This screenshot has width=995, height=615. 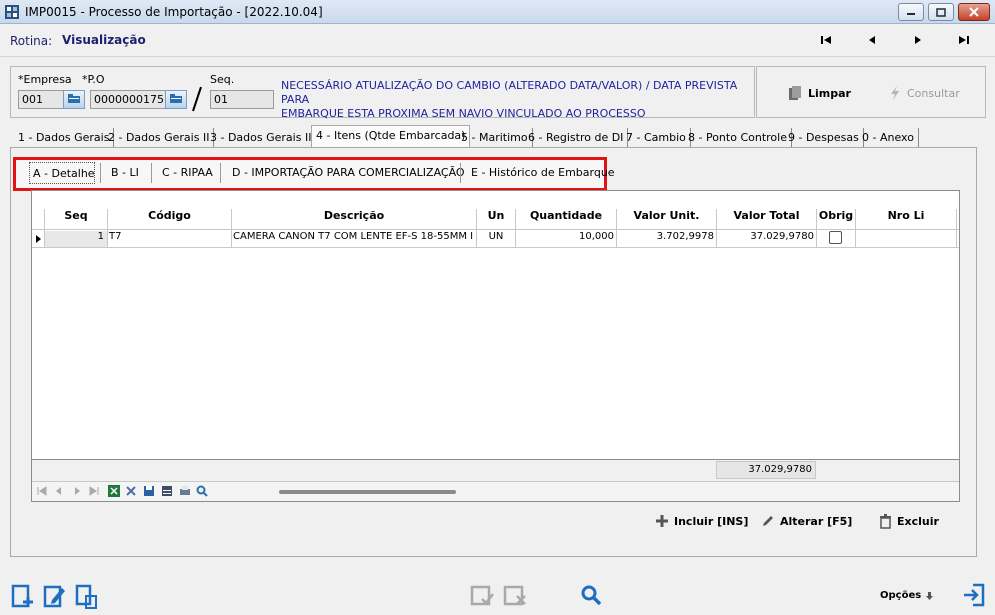 I want to click on grid-header-divider, so click(x=495, y=229).